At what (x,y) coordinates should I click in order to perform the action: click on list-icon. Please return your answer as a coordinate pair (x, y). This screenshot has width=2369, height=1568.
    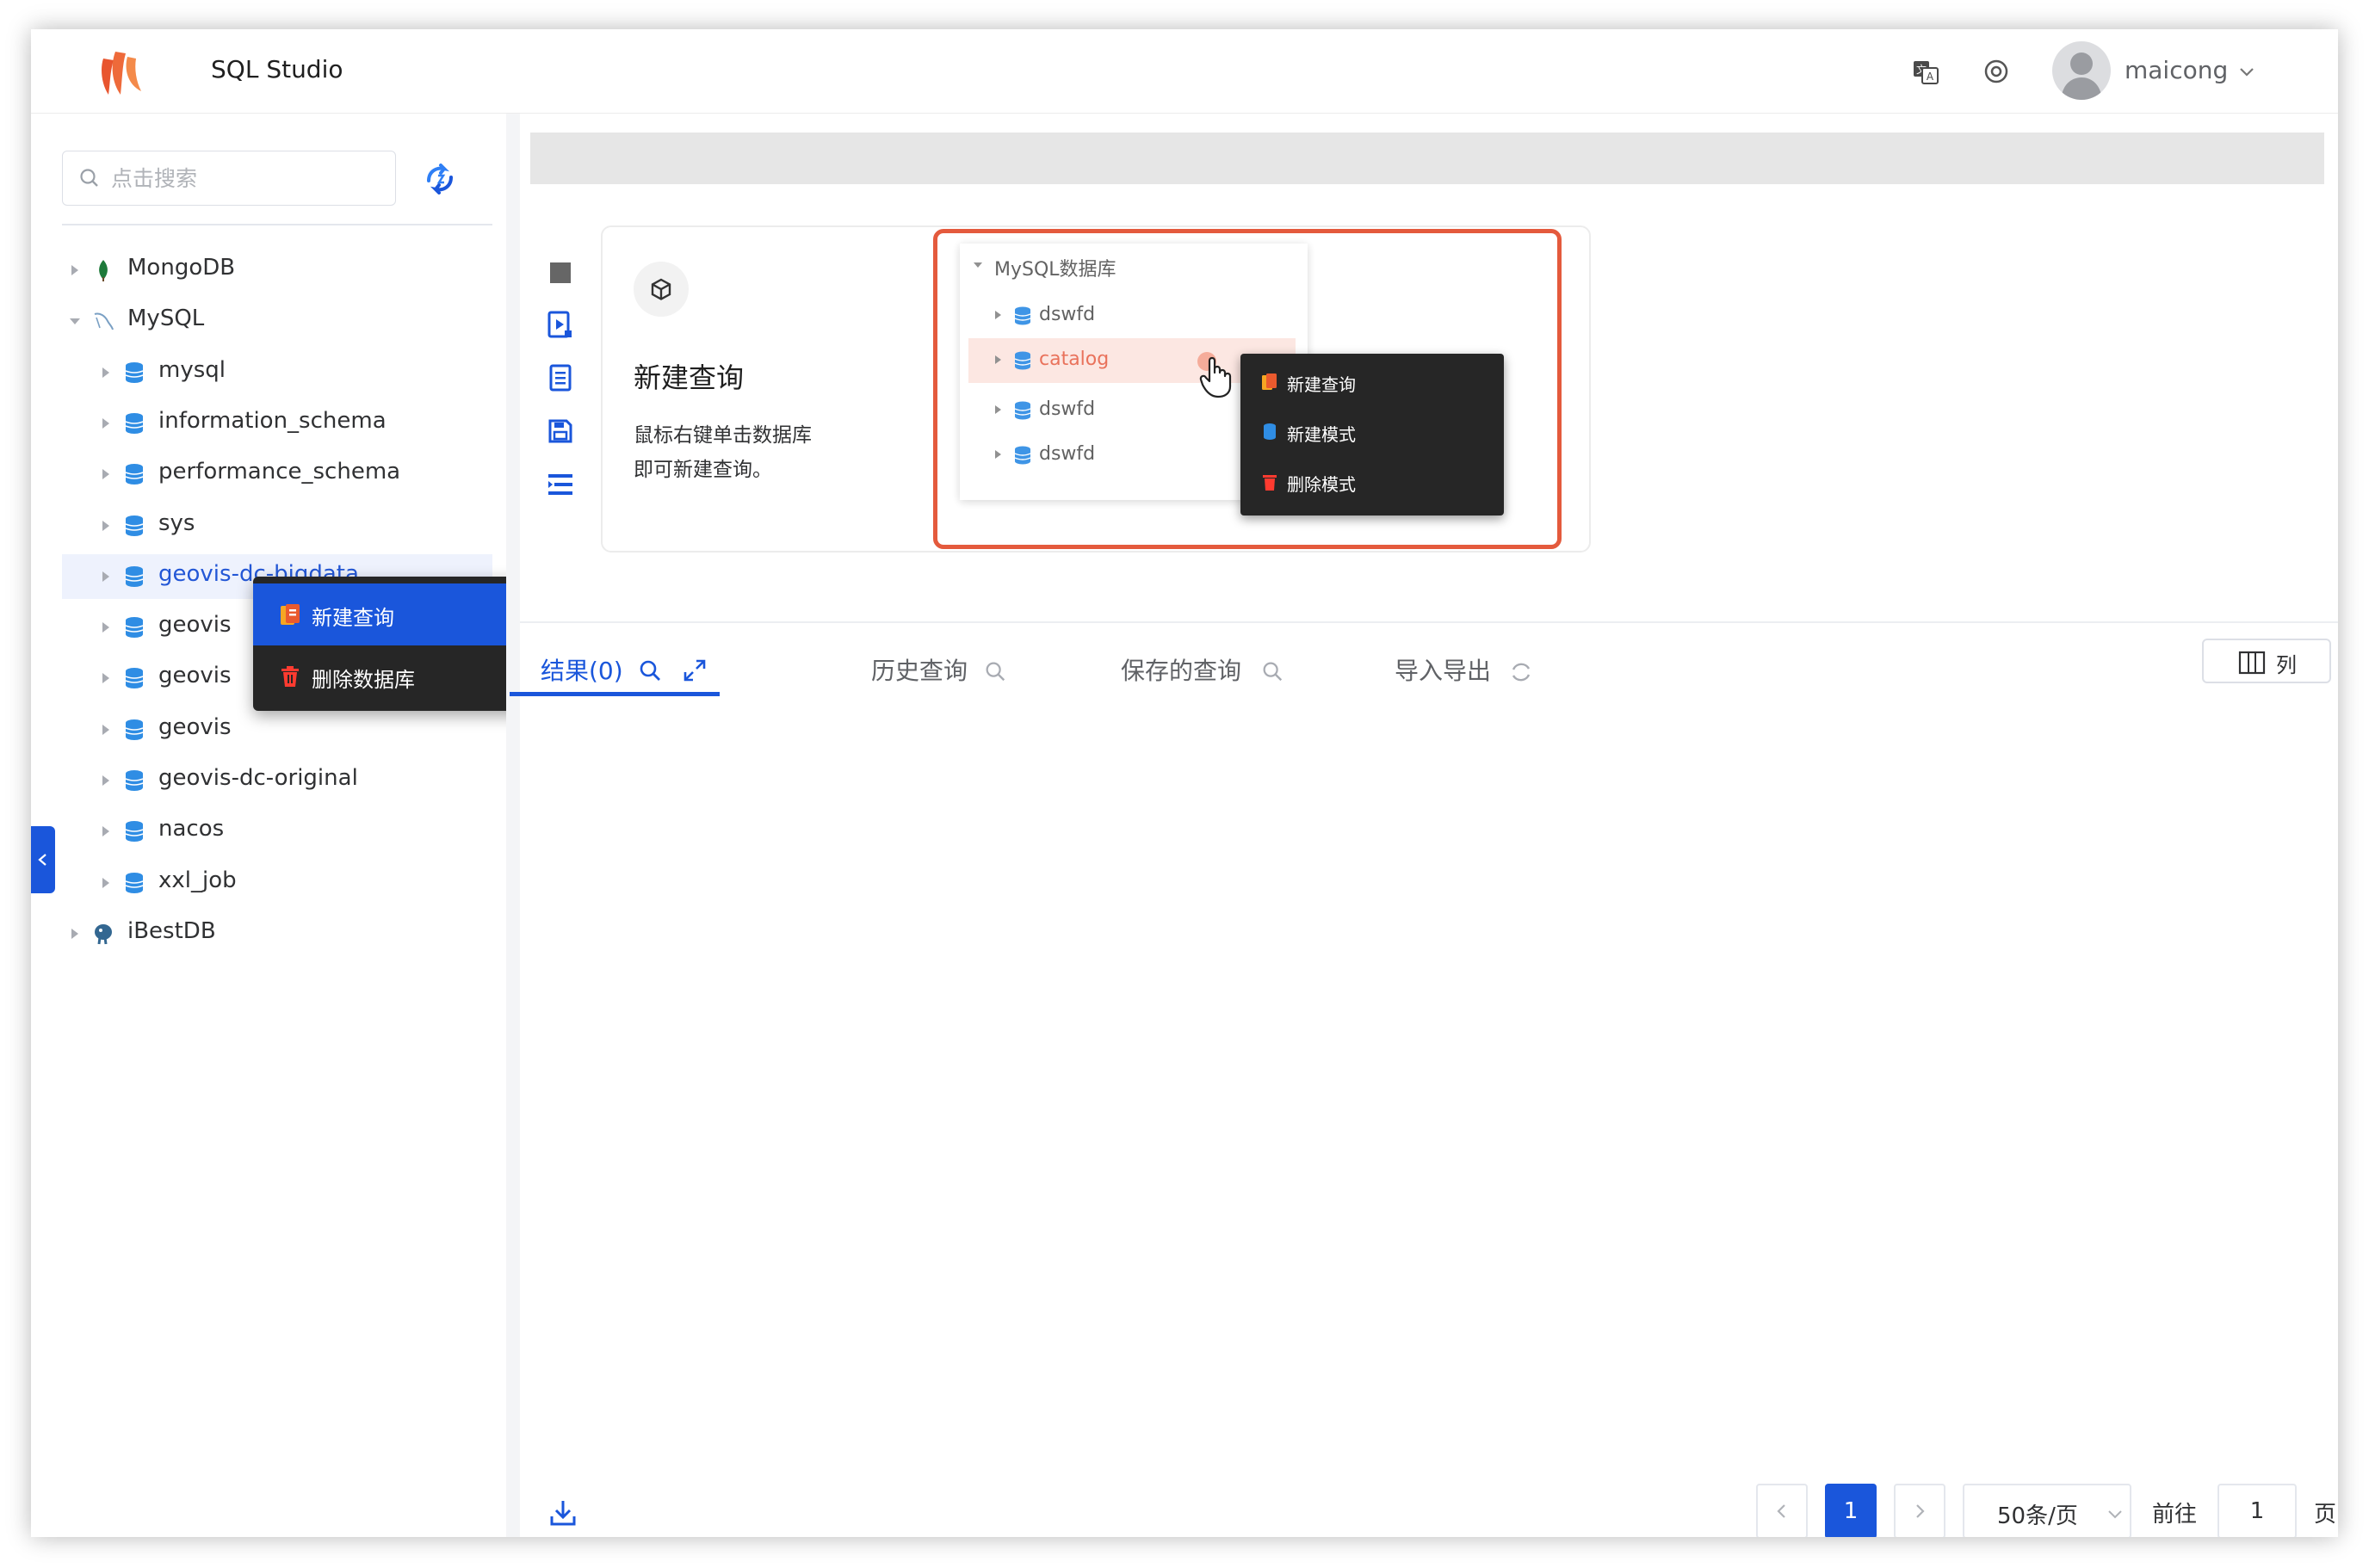
    Looking at the image, I should click on (560, 485).